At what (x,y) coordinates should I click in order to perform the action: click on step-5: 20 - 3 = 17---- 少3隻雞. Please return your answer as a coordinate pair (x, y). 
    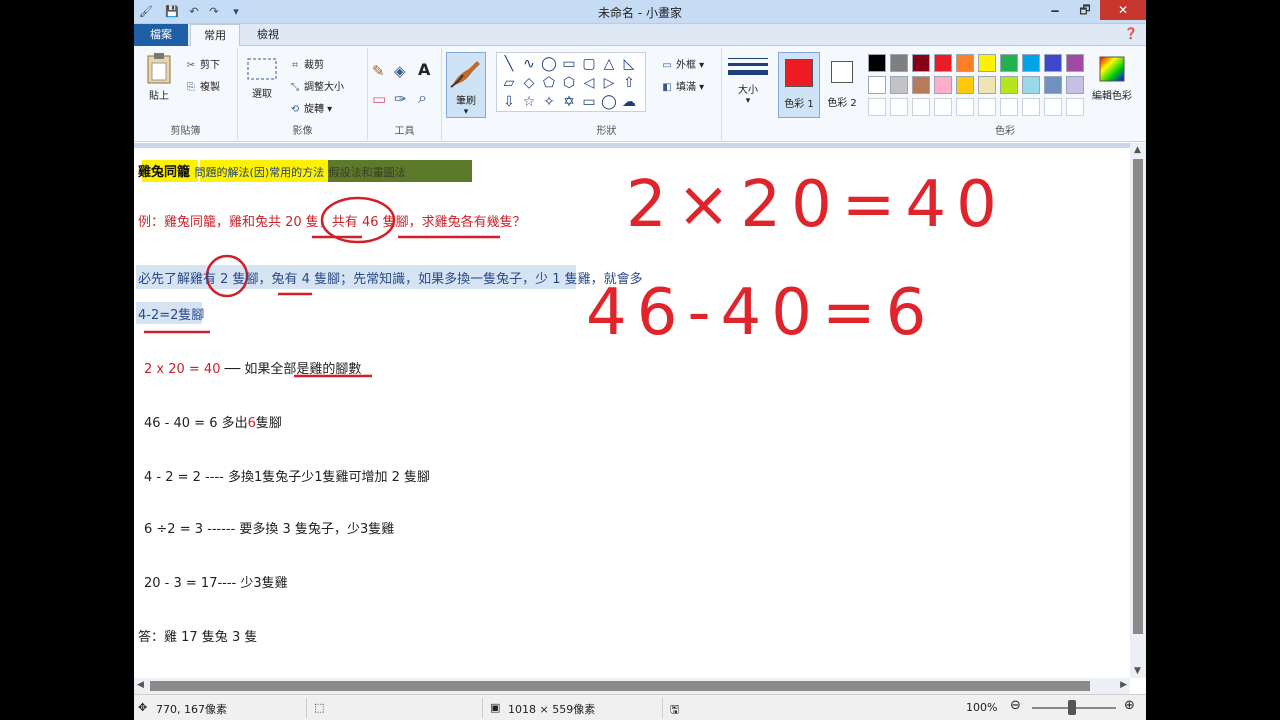
    Looking at the image, I should click on (216, 583).